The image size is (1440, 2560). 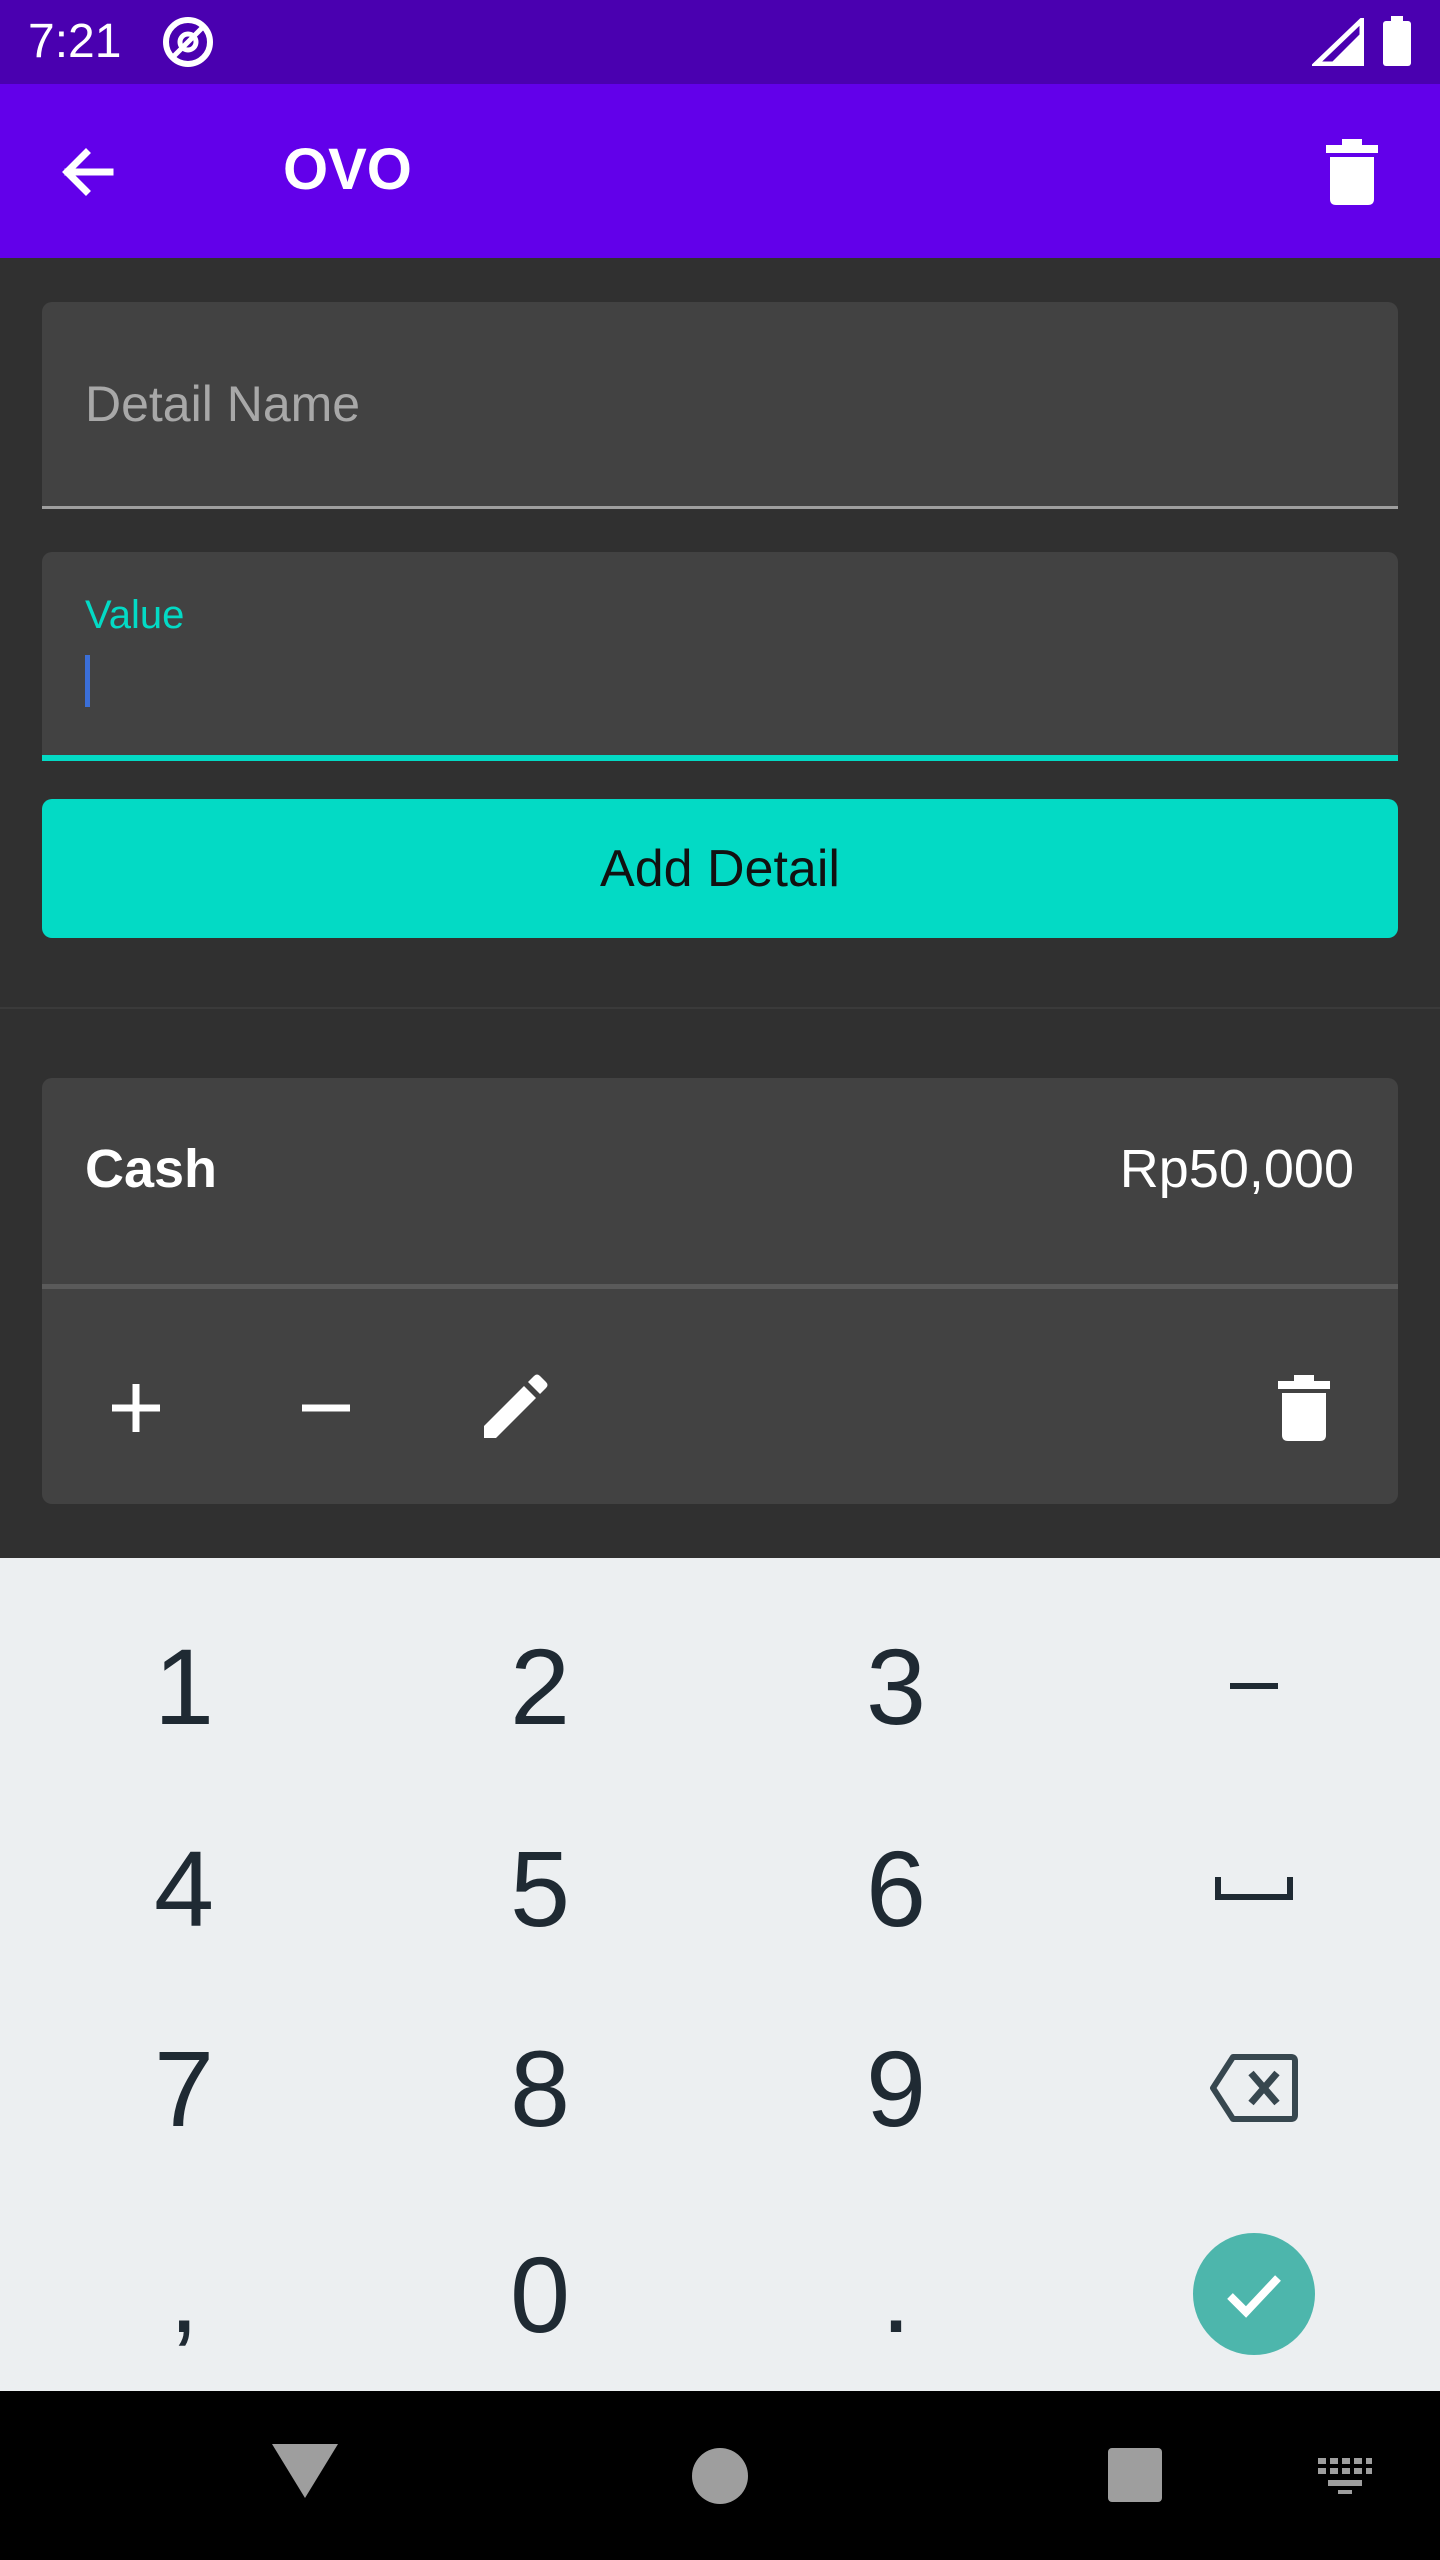 I want to click on space-icon, so click(x=1254, y=1888).